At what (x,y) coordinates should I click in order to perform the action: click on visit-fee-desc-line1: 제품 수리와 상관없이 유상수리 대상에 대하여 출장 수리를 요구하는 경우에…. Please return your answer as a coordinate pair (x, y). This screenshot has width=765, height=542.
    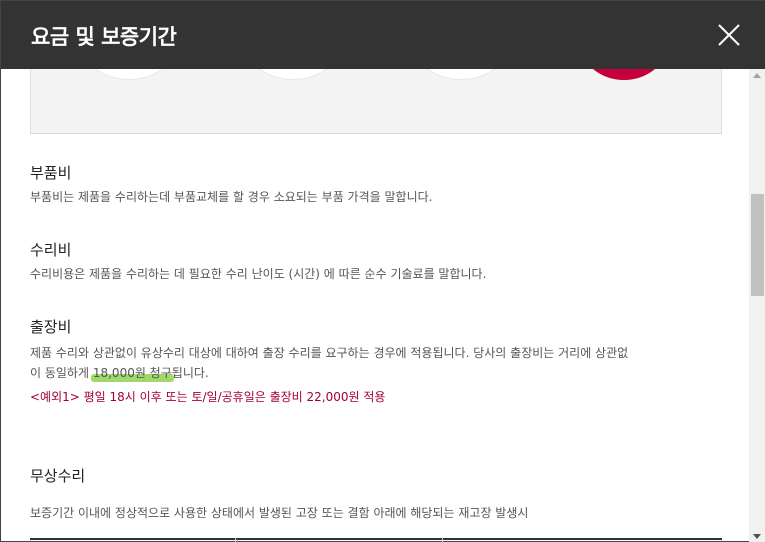
    Looking at the image, I should click on (329, 353).